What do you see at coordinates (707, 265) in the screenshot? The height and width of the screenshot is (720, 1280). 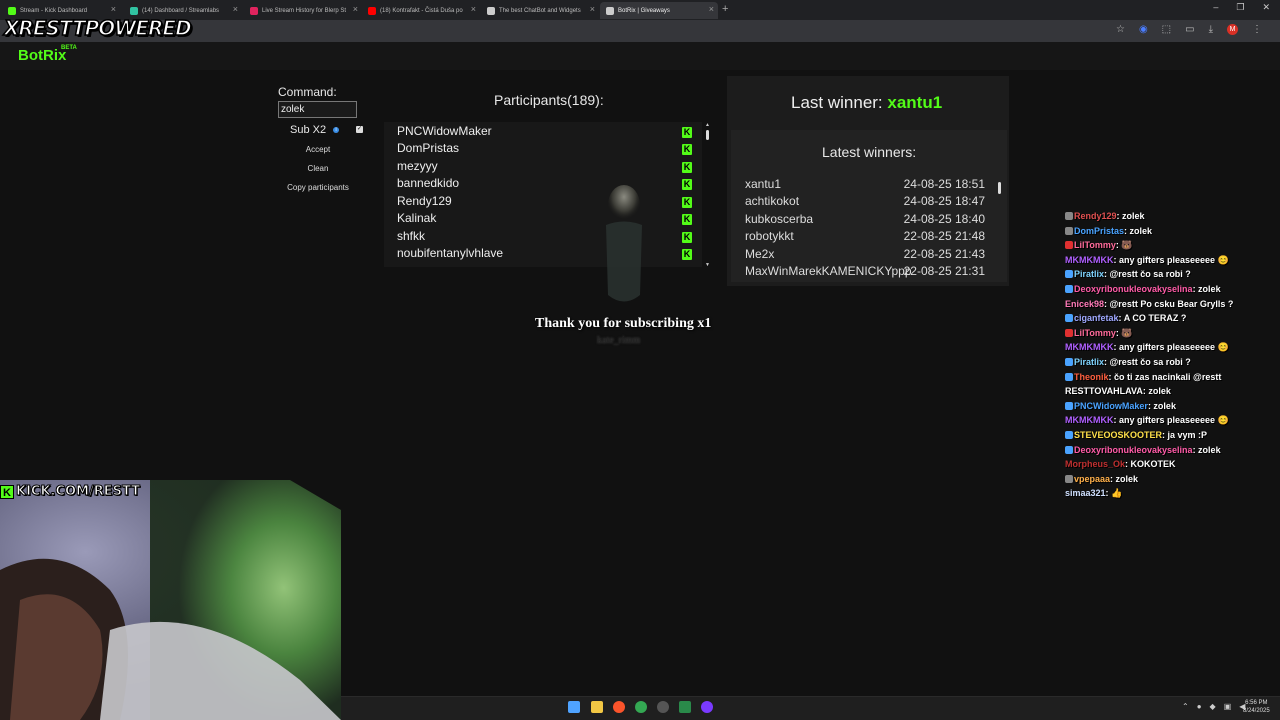 I see `scroll-down-icon: ▼` at bounding box center [707, 265].